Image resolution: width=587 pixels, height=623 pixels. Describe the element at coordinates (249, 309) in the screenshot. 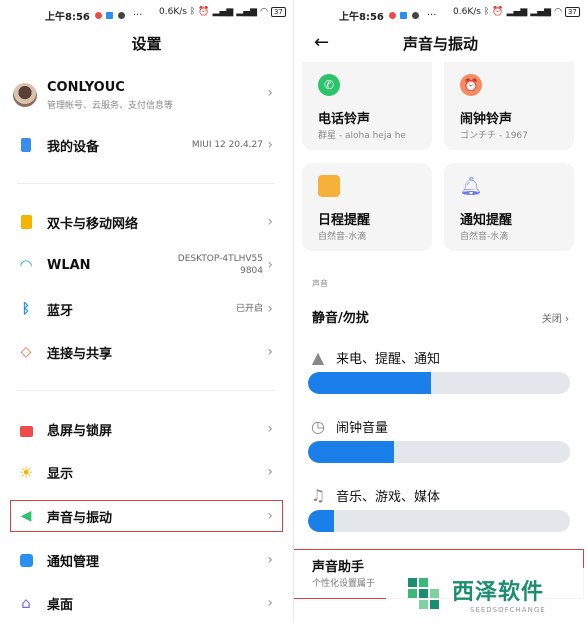

I see `settings-item-value: 已开启` at that location.